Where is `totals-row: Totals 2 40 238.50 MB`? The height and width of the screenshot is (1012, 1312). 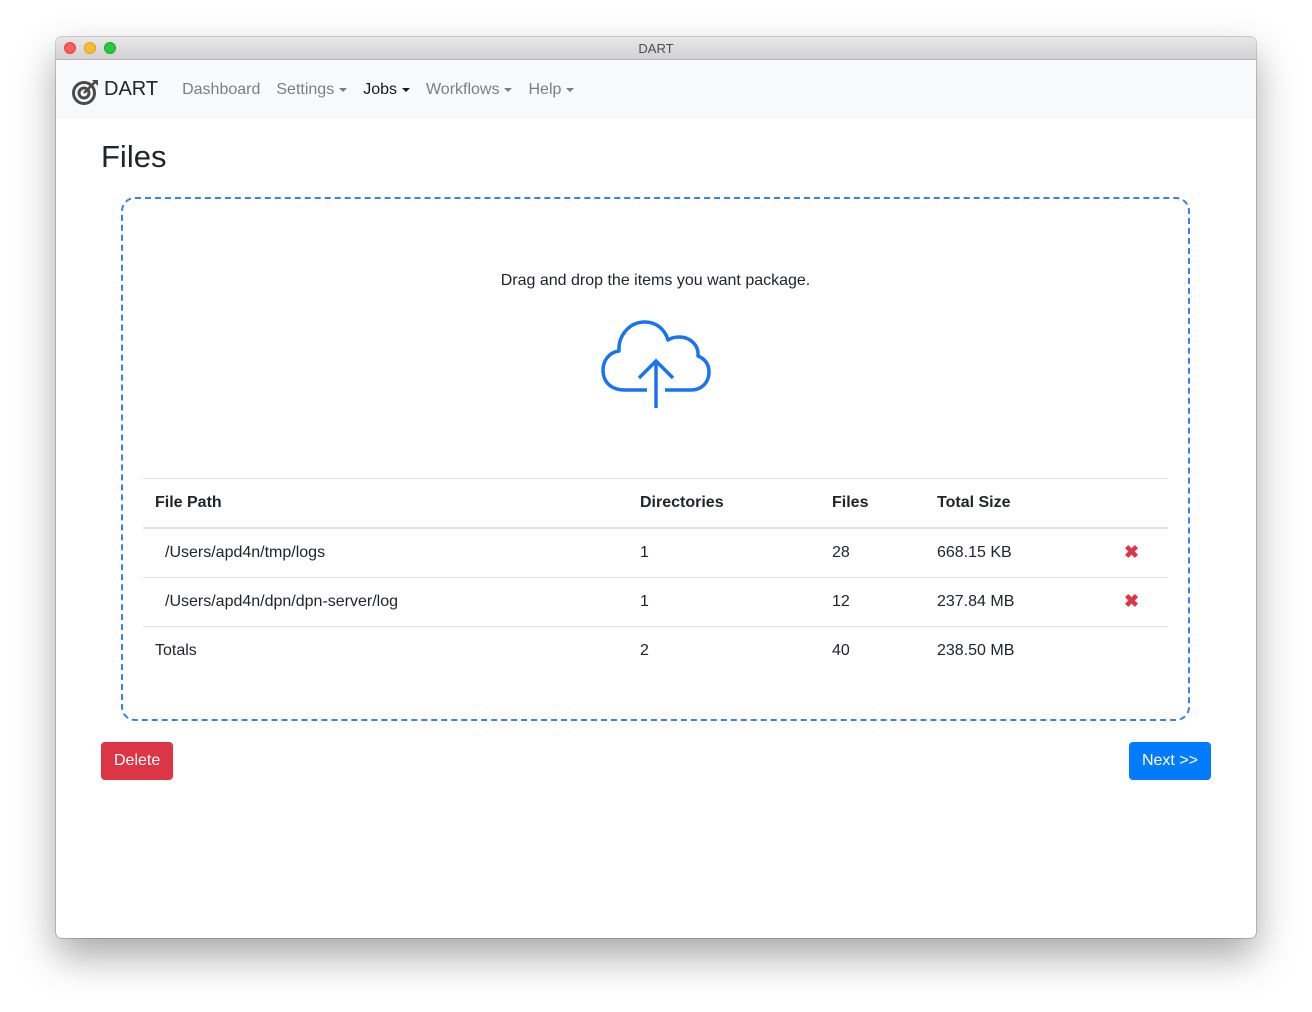 totals-row: Totals 2 40 238.50 MB is located at coordinates (655, 650).